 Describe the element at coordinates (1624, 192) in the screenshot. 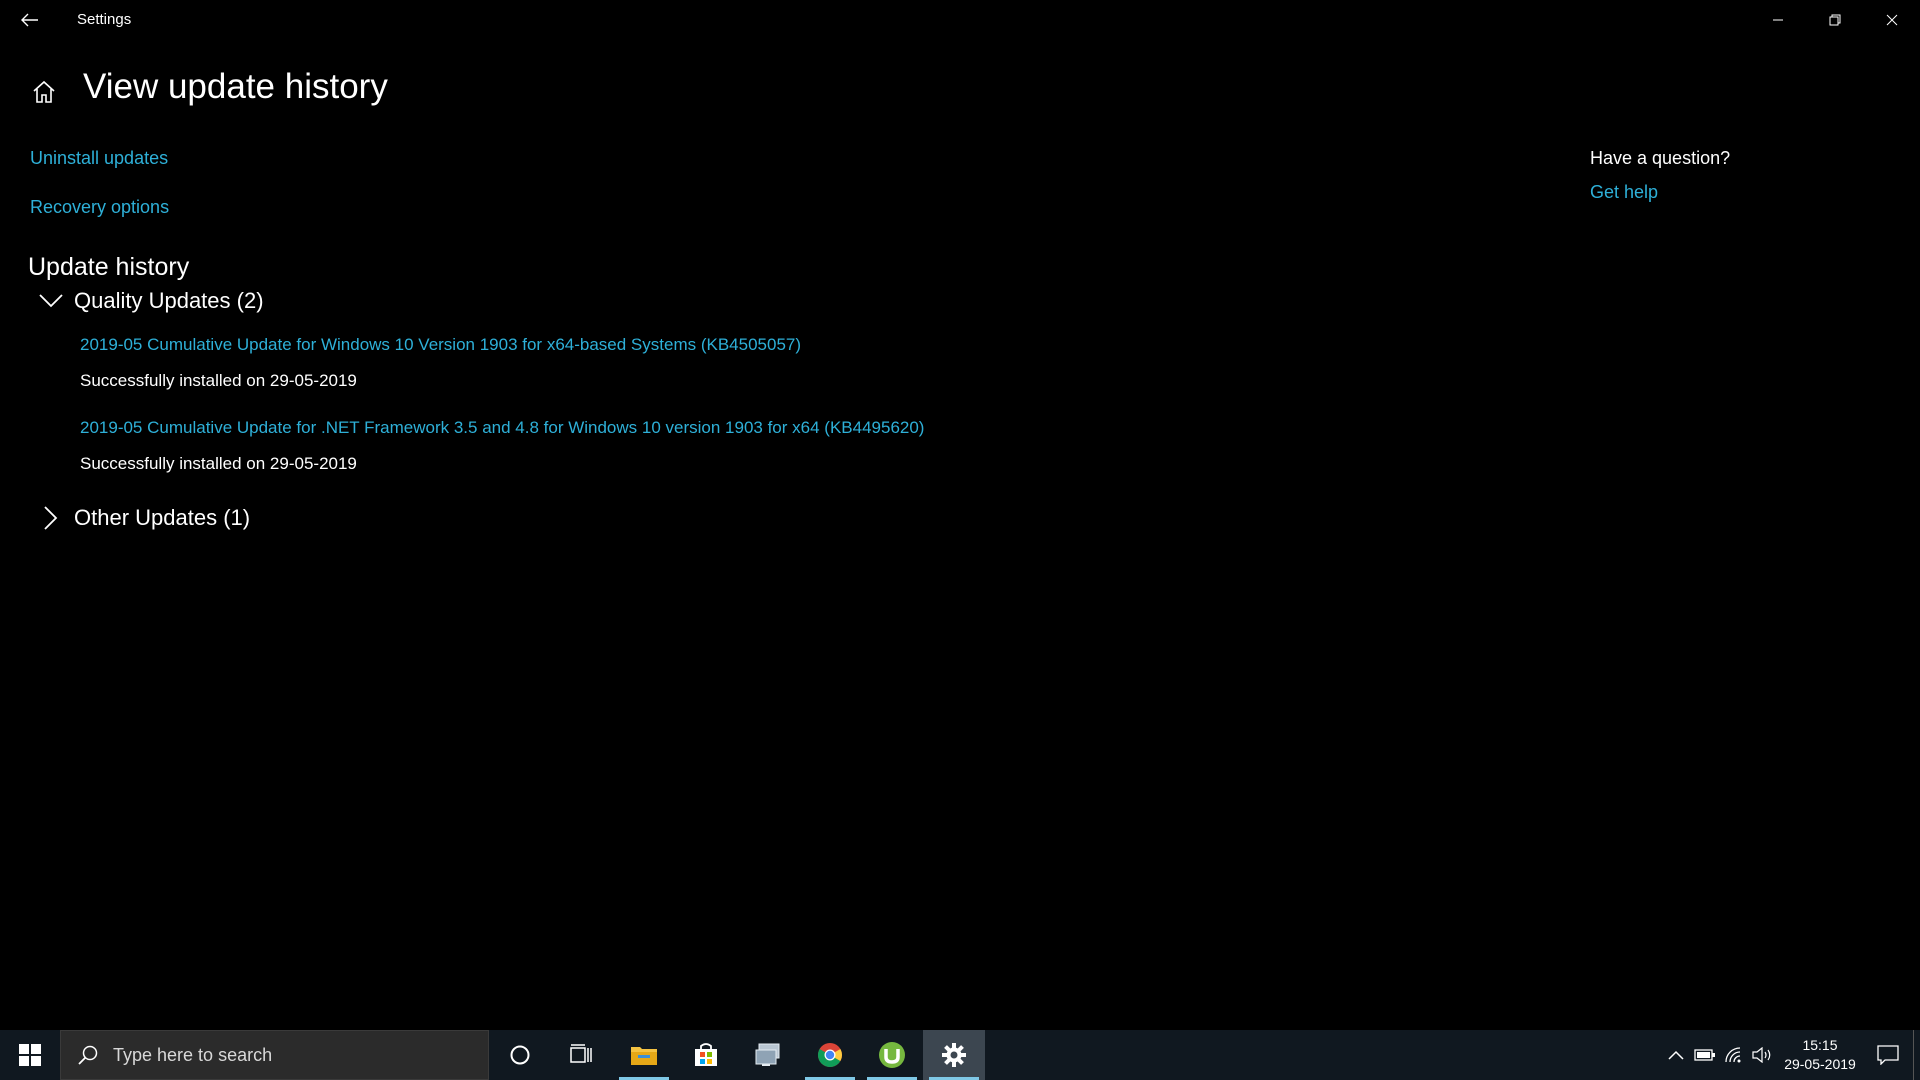

I see `get-help-link: Get help` at that location.